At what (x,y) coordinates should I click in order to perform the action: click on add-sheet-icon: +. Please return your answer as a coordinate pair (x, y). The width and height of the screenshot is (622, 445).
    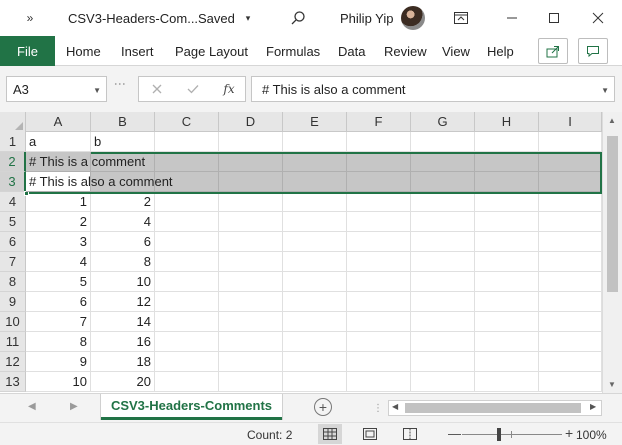
    Looking at the image, I should click on (323, 407).